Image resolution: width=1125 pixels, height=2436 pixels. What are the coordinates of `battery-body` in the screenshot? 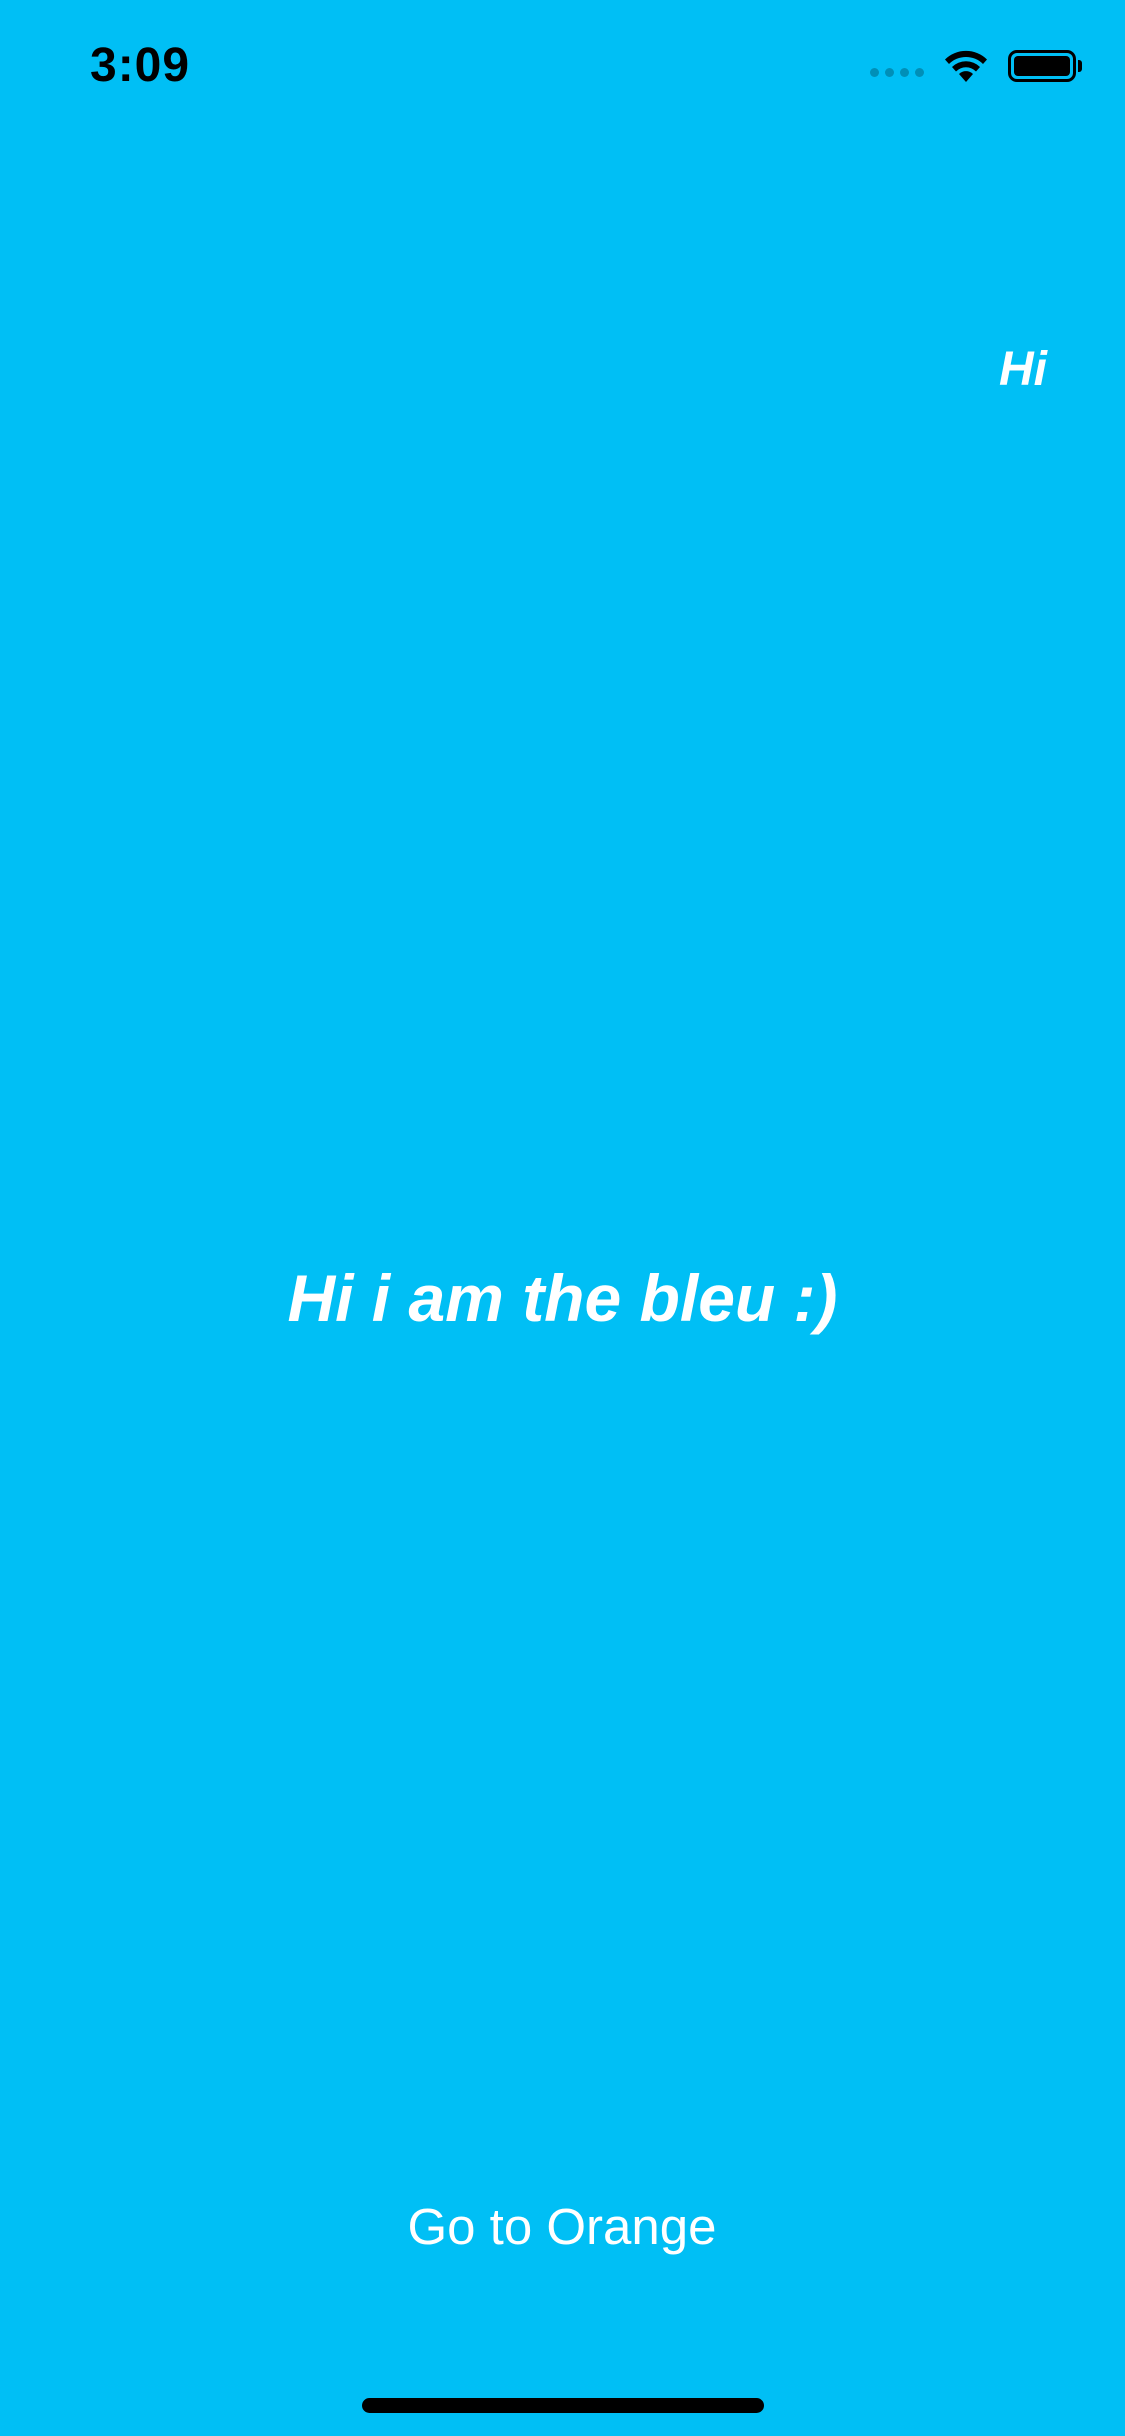 It's located at (1042, 66).